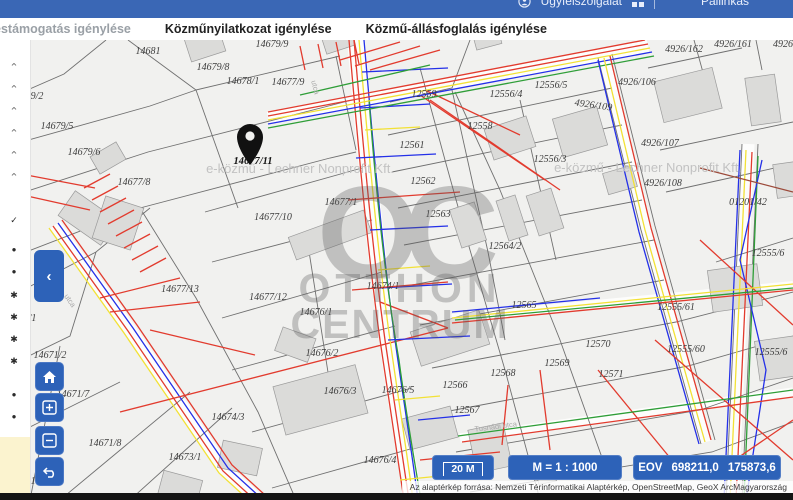  Describe the element at coordinates (288, 82) in the screenshot. I see `parcel-label: 14677/9` at that location.